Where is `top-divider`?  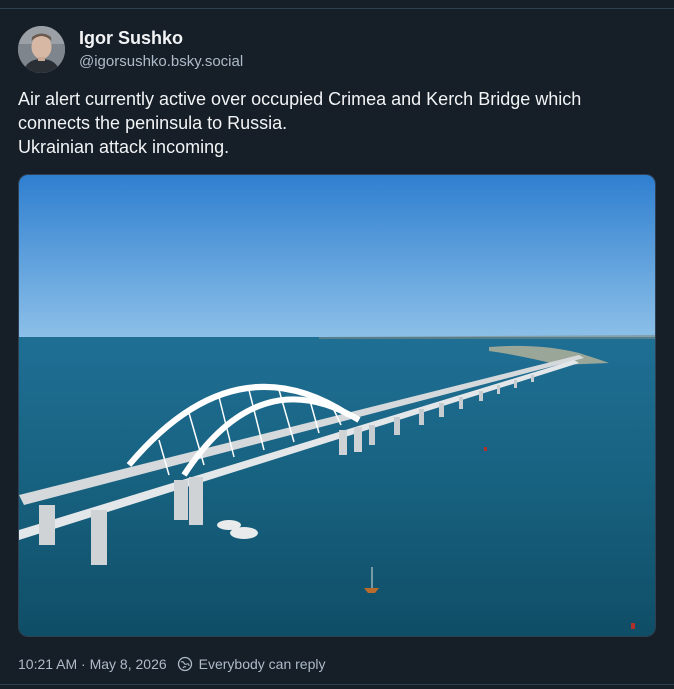 top-divider is located at coordinates (337, 8).